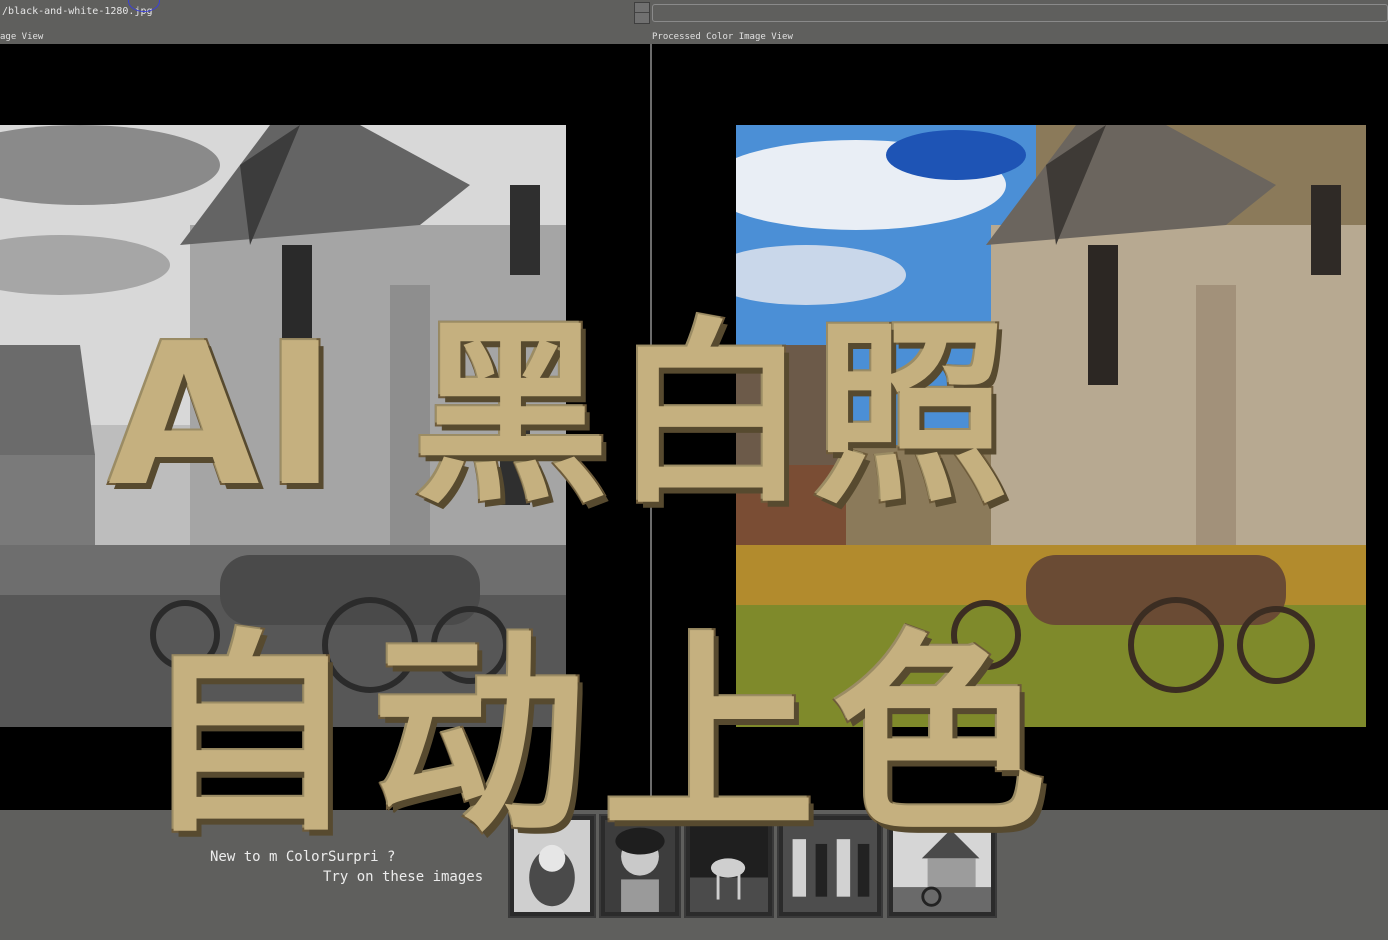  What do you see at coordinates (403, 877) in the screenshot?
I see `try-prompt-line2: Try on these images` at bounding box center [403, 877].